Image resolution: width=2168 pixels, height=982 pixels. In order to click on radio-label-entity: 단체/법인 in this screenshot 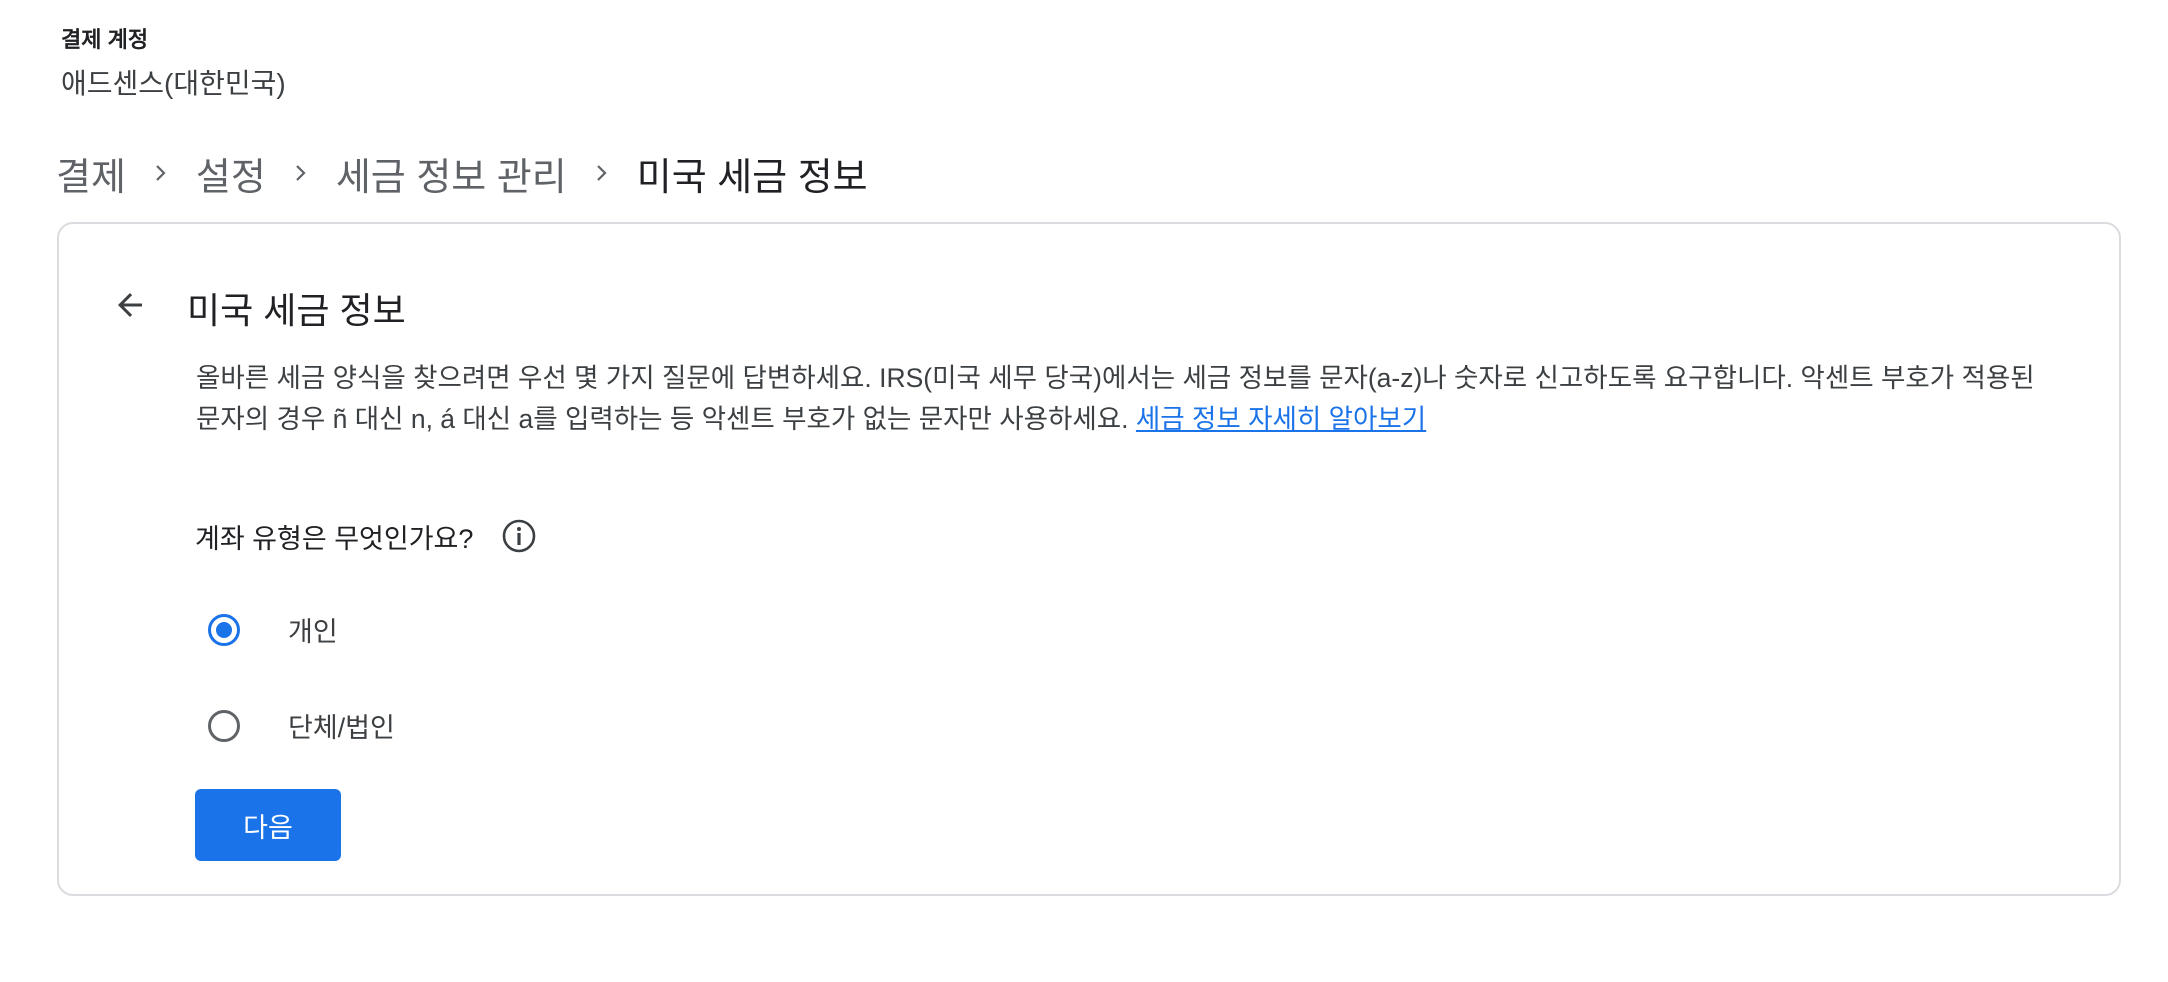, I will do `click(341, 728)`.